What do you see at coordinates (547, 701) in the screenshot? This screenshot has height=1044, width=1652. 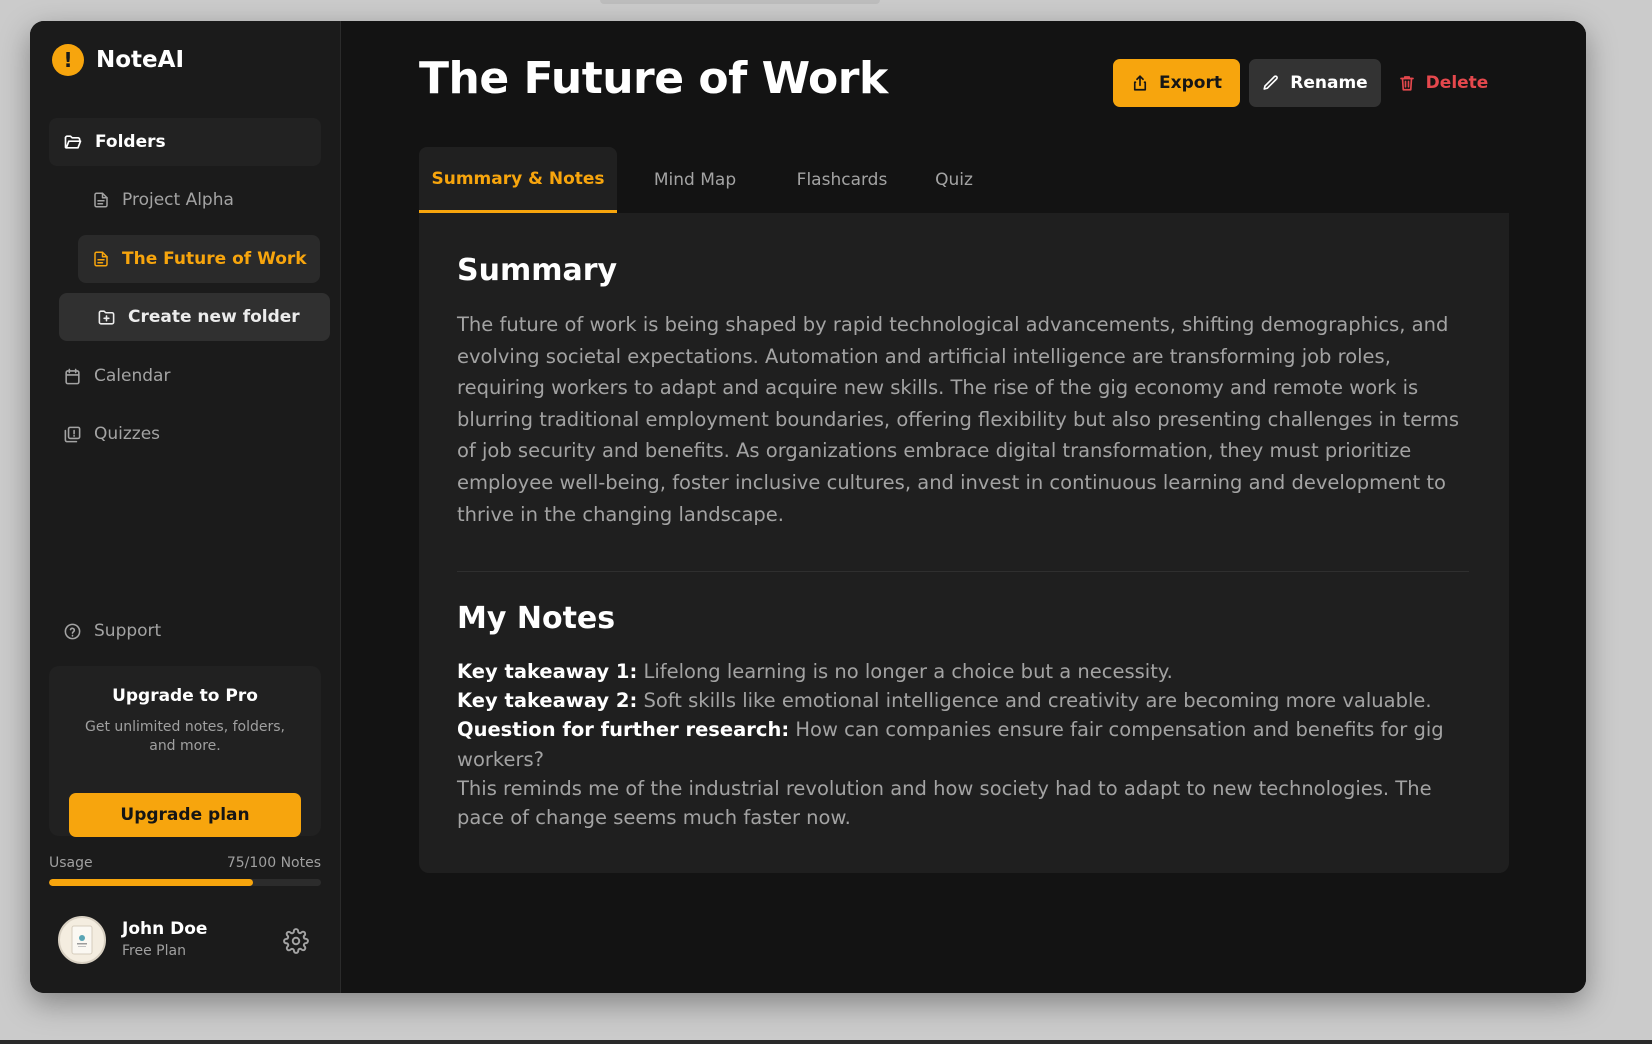 I see `note-label: Key takeaway 2:` at bounding box center [547, 701].